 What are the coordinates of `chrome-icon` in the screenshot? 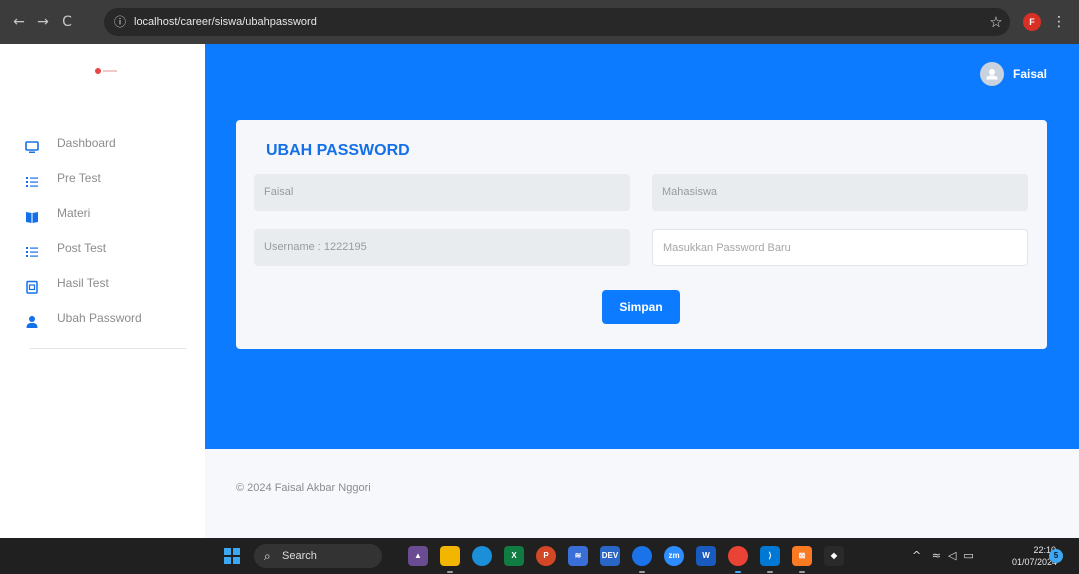 It's located at (642, 556).